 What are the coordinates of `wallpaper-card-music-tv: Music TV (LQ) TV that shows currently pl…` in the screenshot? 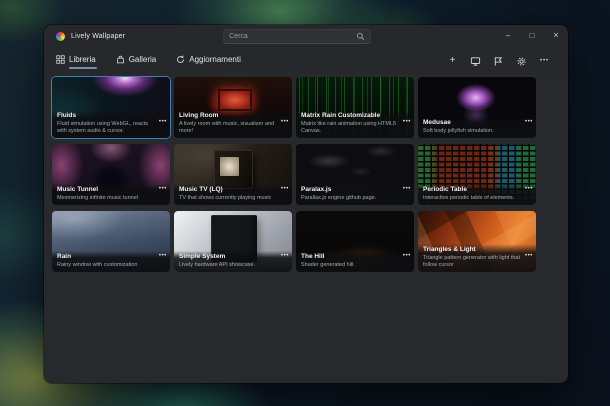 It's located at (233, 174).